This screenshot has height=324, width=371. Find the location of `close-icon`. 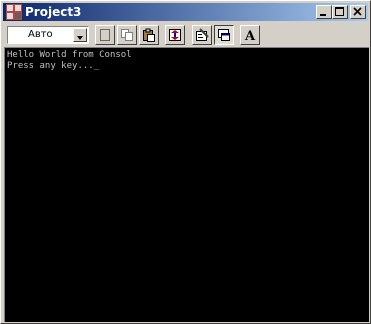

close-icon is located at coordinates (357, 11).